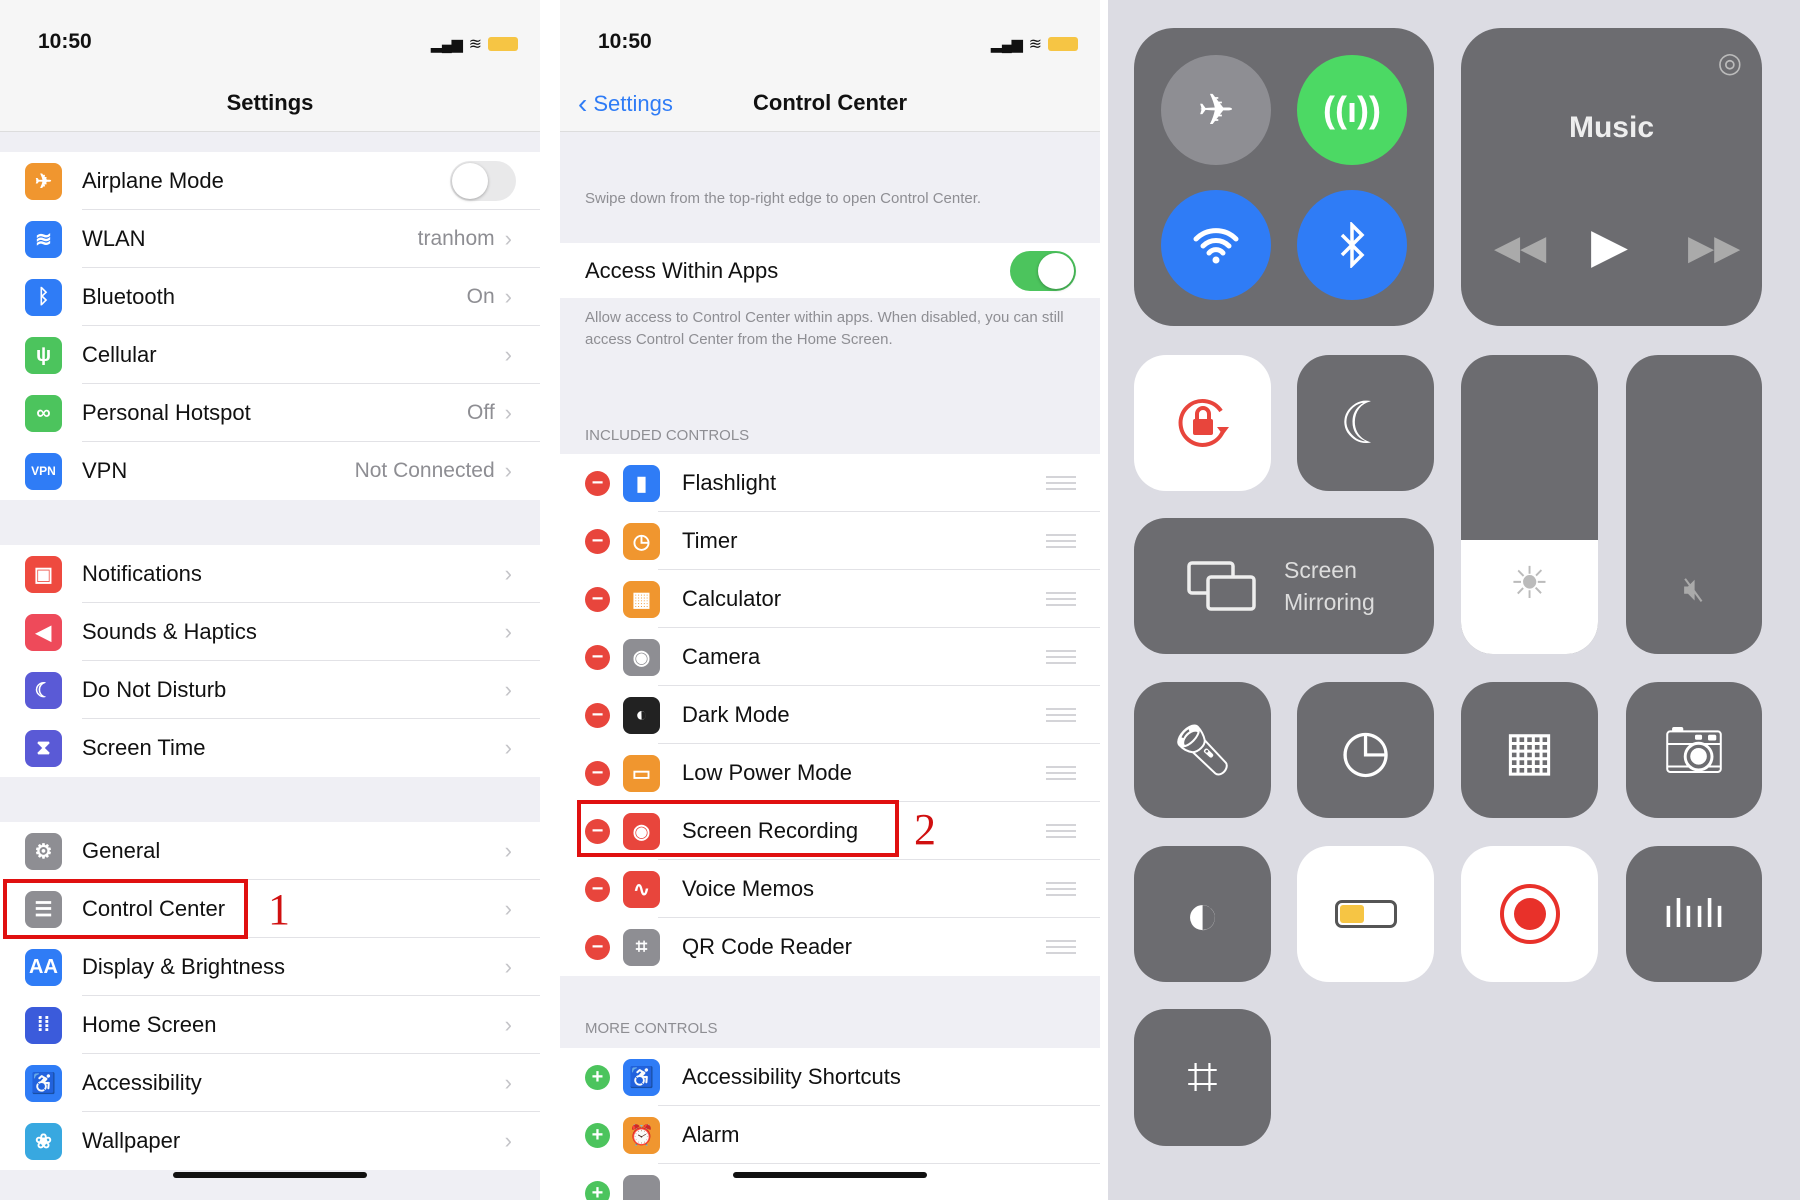 This screenshot has height=1200, width=1800. Describe the element at coordinates (43, 574) in the screenshot. I see `notifications-icon: ▣` at that location.